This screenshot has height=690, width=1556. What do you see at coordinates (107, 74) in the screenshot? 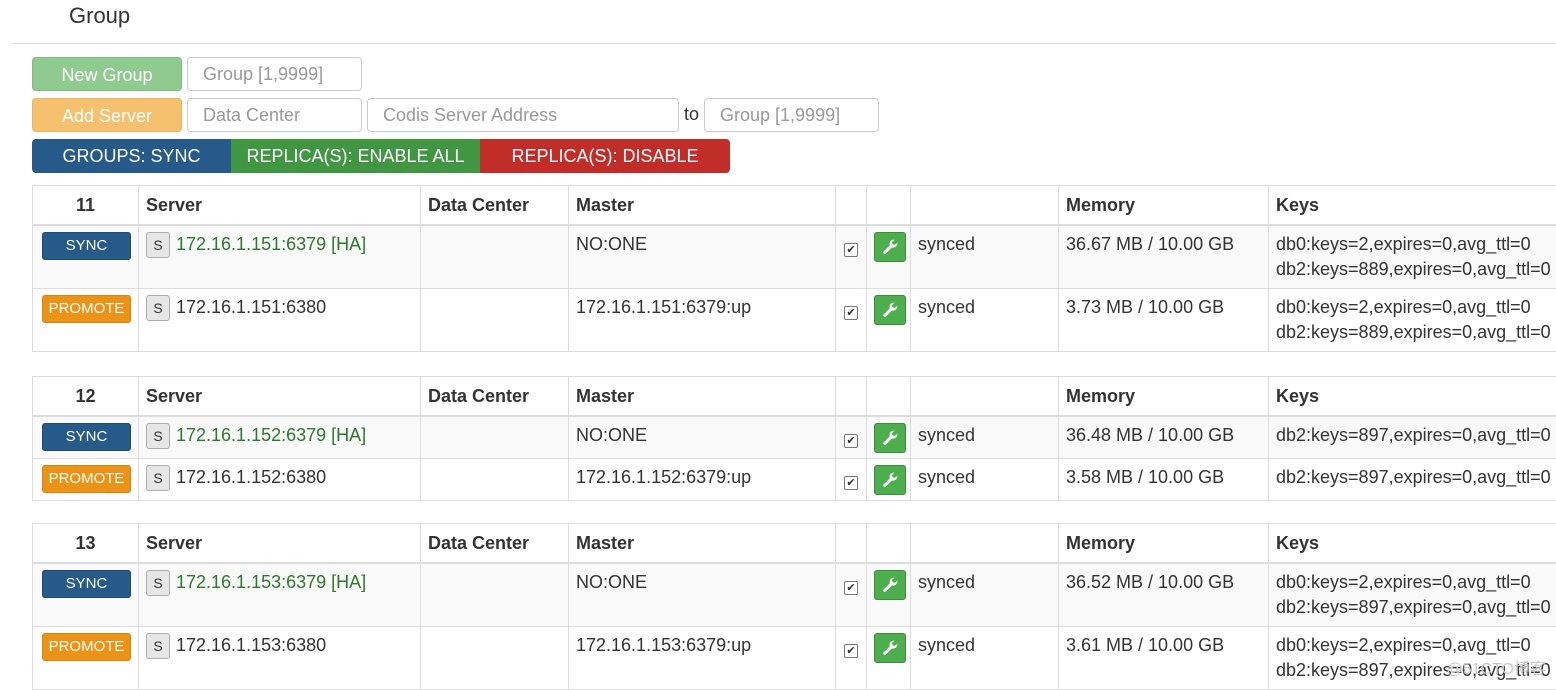
I see `new-group-button: New Group` at bounding box center [107, 74].